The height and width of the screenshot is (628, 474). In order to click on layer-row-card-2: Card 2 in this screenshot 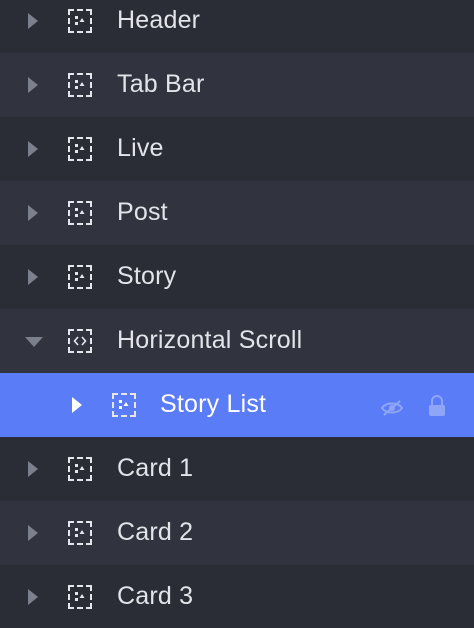, I will do `click(237, 533)`.